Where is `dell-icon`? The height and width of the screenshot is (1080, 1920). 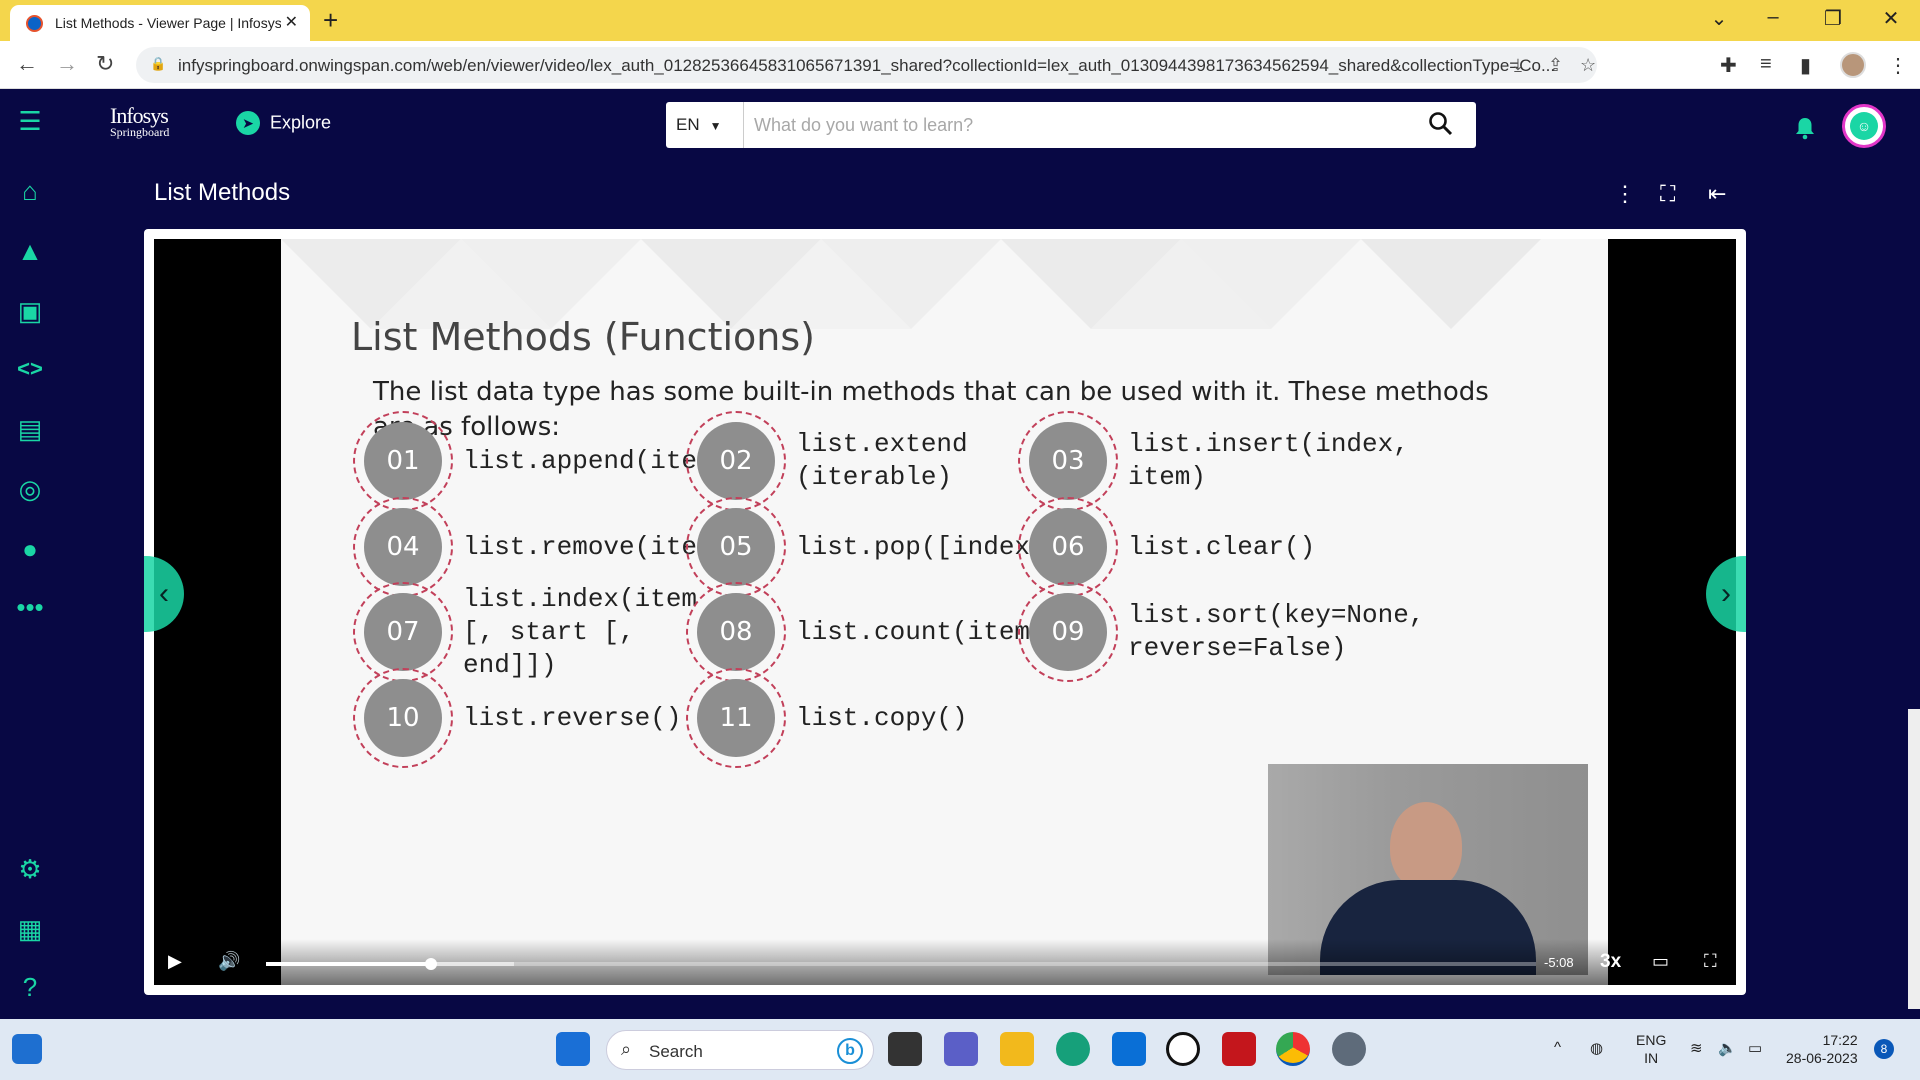 dell-icon is located at coordinates (1183, 1049).